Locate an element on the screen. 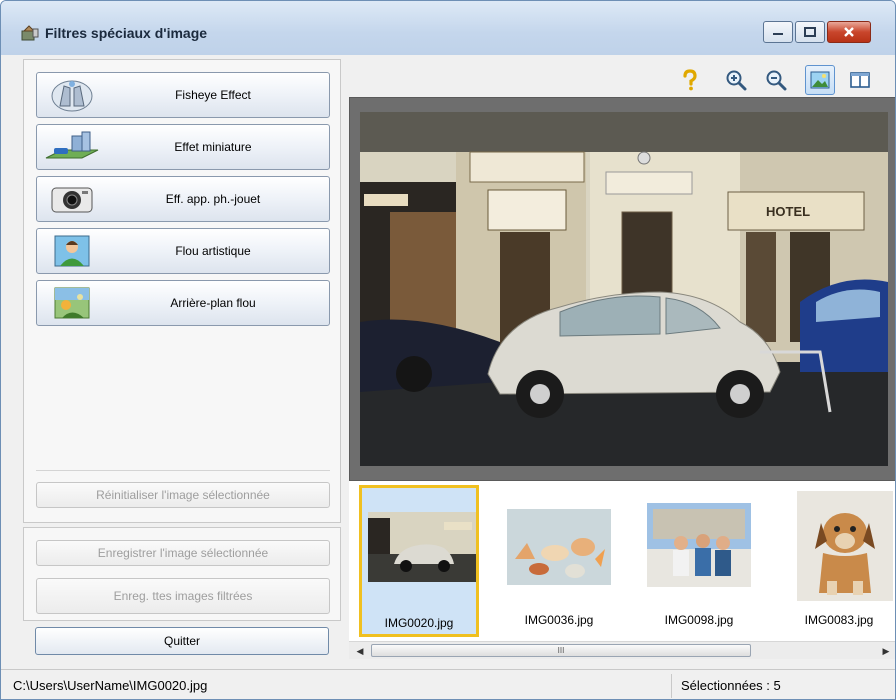 The width and height of the screenshot is (896, 700). single-image-view-icon is located at coordinates (820, 80).